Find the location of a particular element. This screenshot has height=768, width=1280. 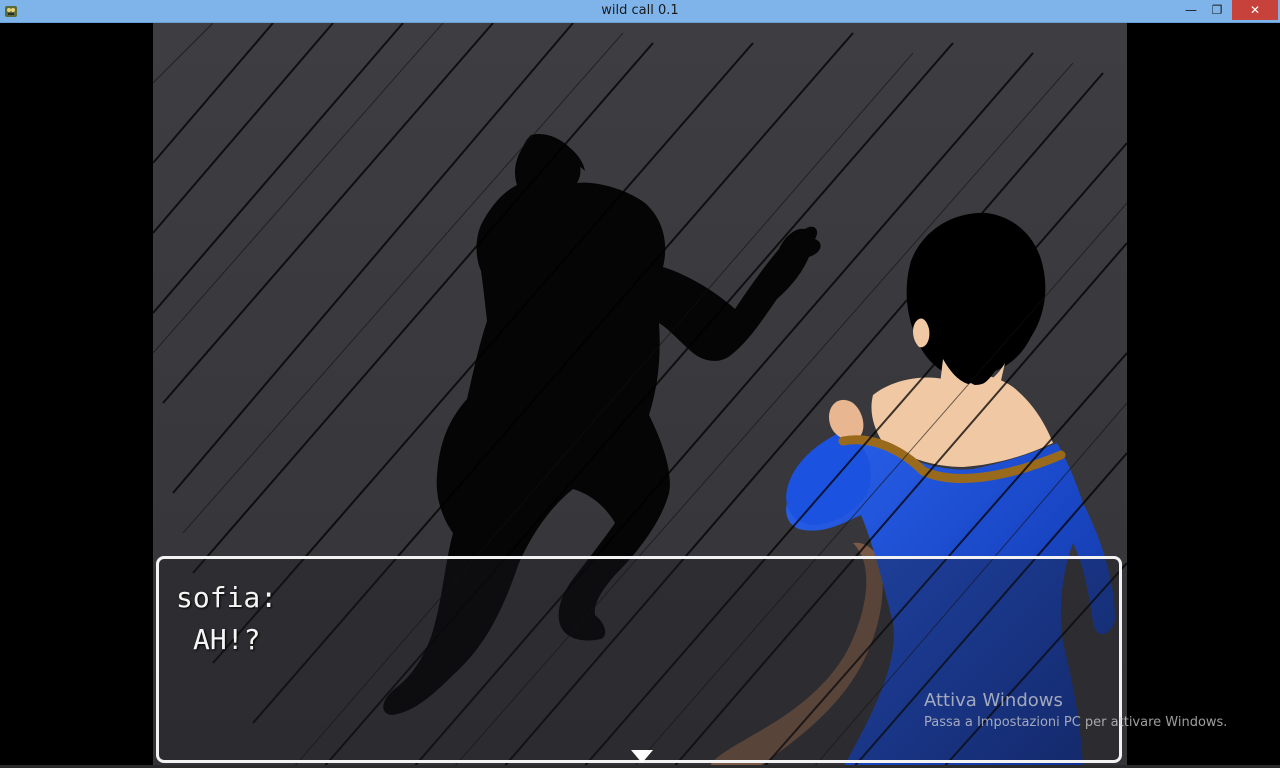

window-title: wild call 0.1 is located at coordinates (640, 10).